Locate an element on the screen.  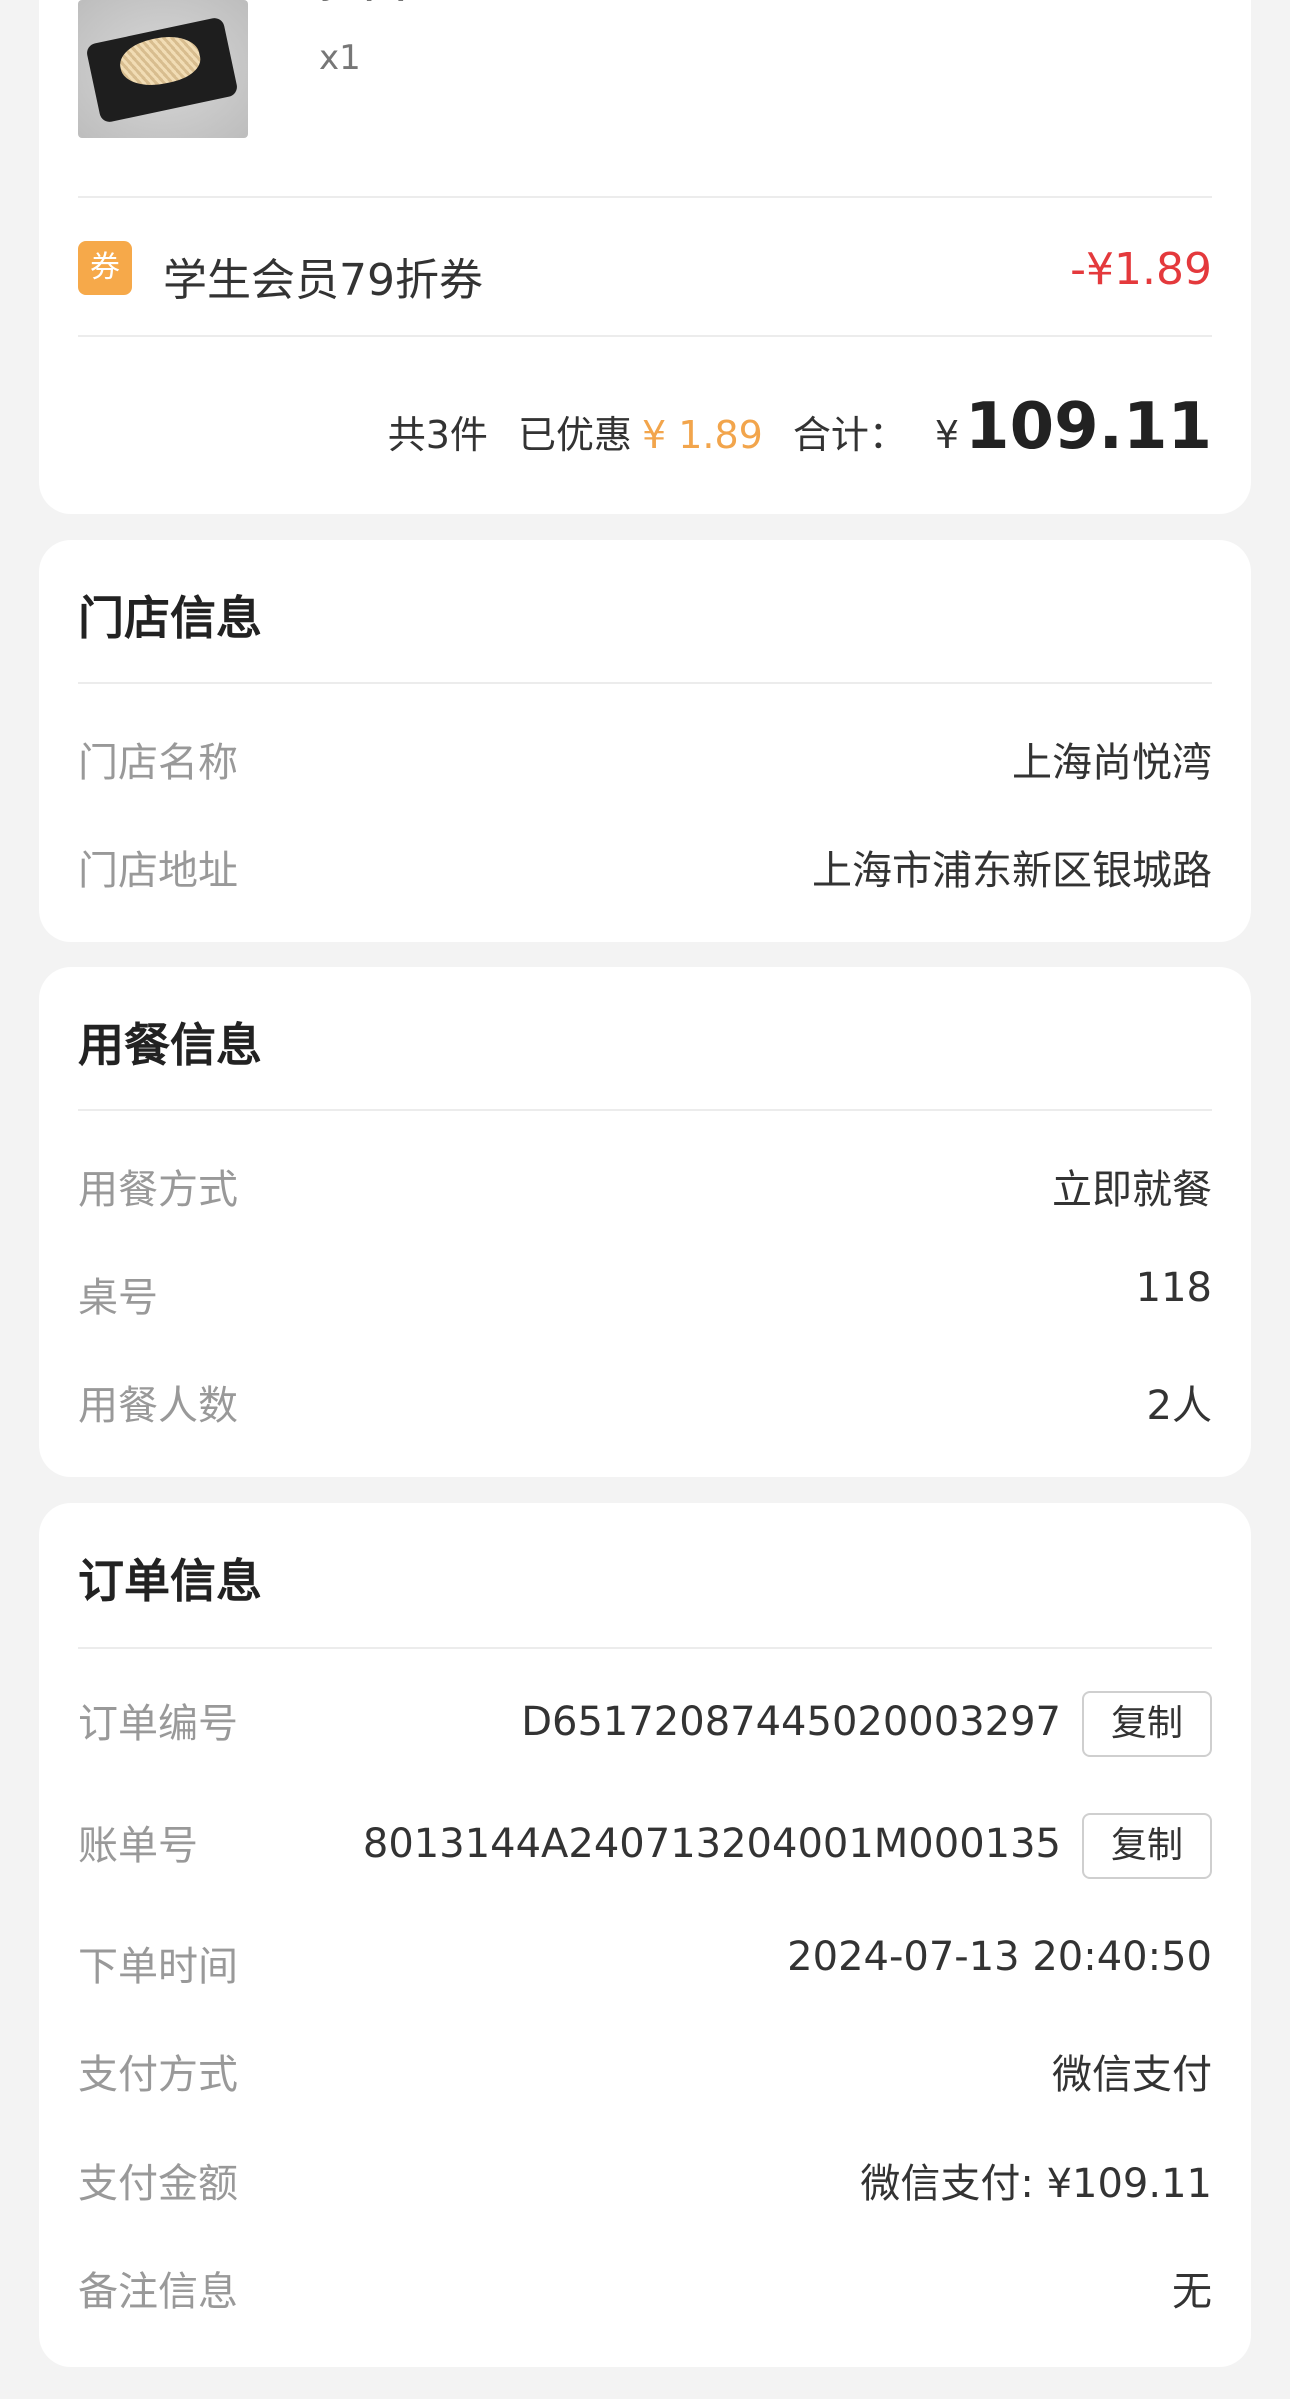
total-amount: 109.11 is located at coordinates (1088, 427).